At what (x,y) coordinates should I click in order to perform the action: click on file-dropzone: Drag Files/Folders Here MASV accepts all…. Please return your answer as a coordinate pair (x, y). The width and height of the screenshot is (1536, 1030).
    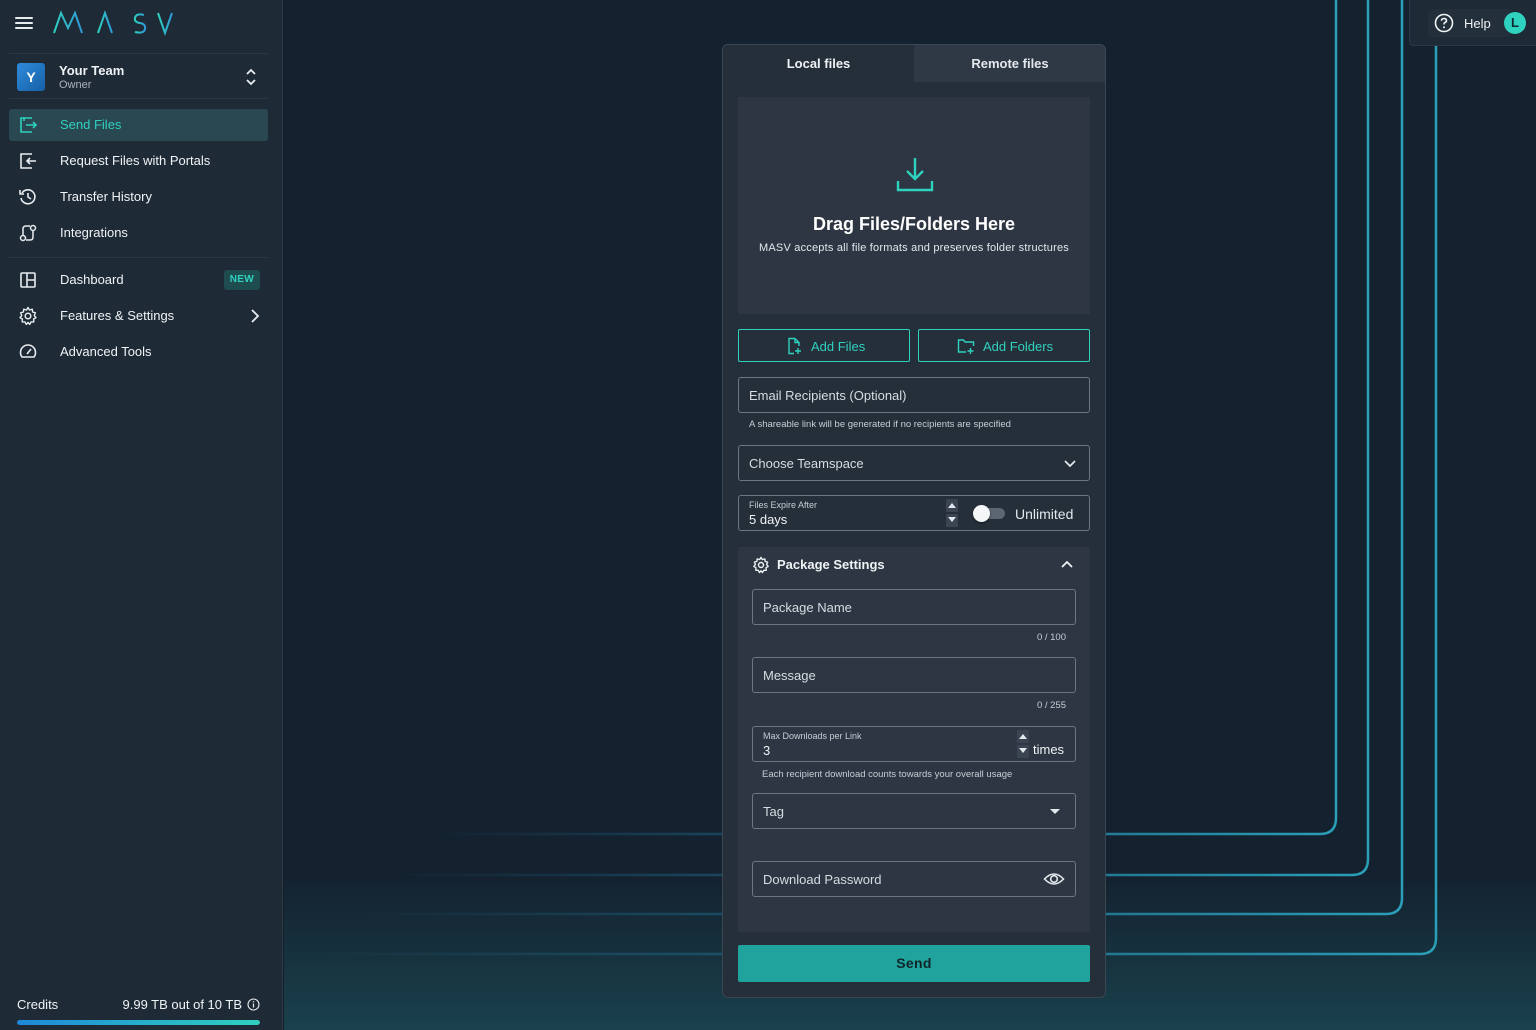
    Looking at the image, I should click on (914, 205).